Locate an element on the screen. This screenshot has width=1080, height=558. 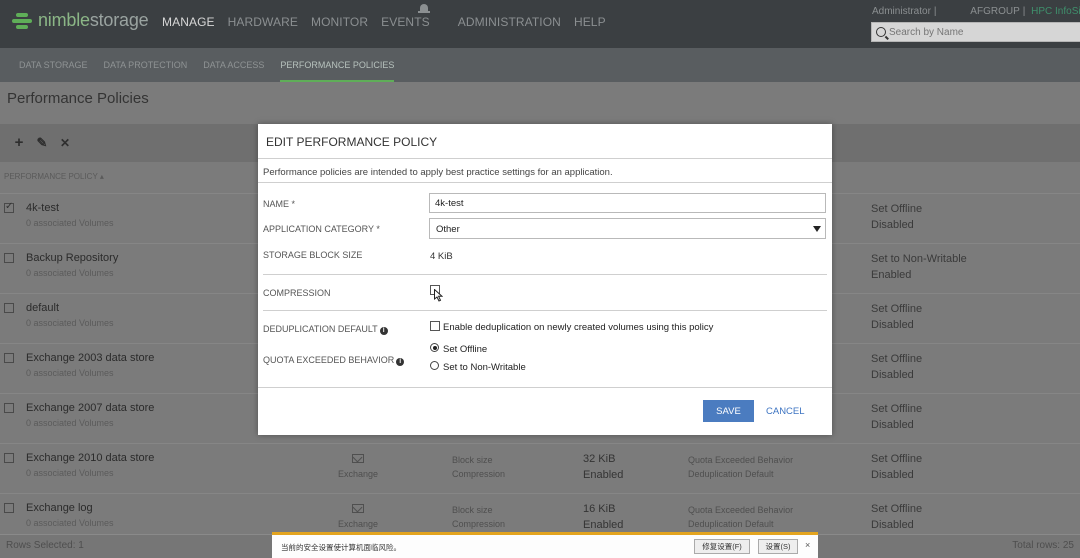
policy-name: Exchange 2010 data store is located at coordinates (90, 458).